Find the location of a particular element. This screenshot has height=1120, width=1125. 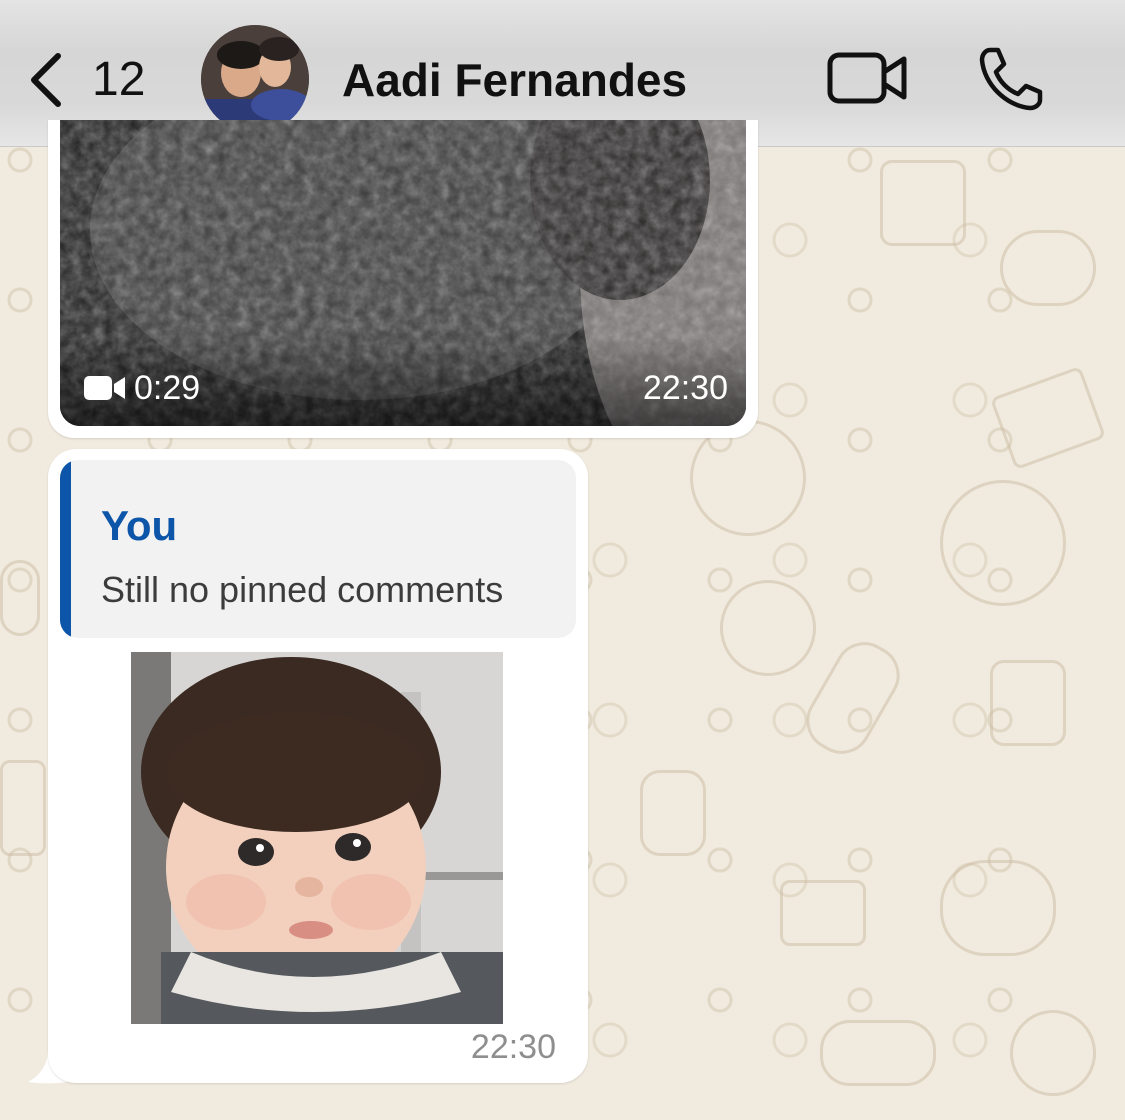

quoted-message: You Still no pinned comments is located at coordinates (318, 549).